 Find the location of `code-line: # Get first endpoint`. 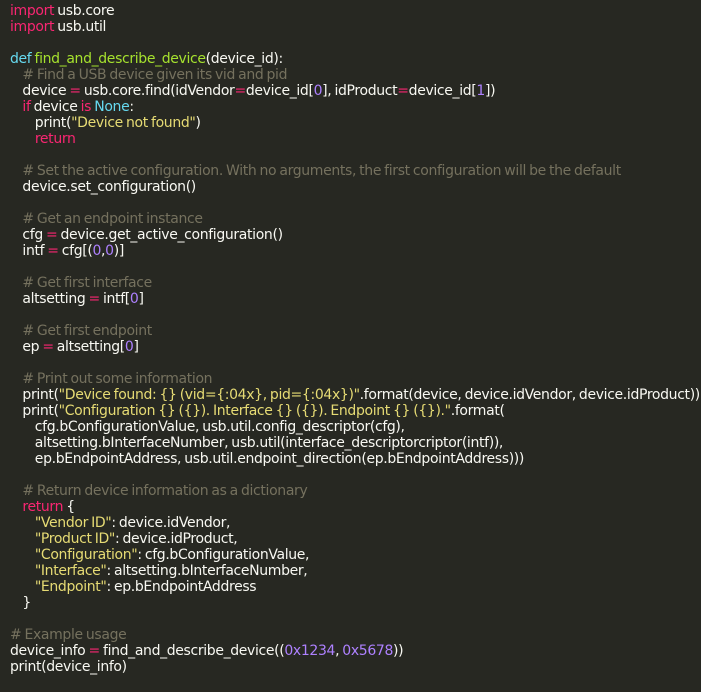

code-line: # Get first endpoint is located at coordinates (350, 331).